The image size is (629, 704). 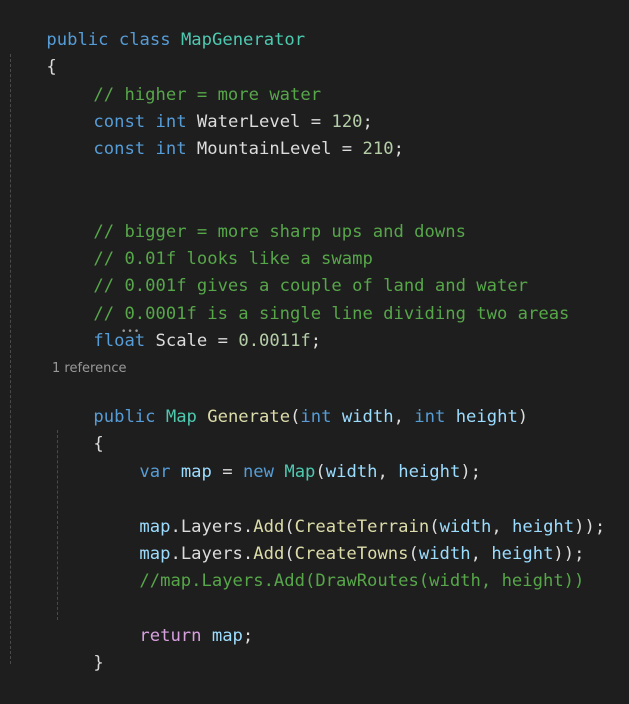 What do you see at coordinates (243, 40) in the screenshot?
I see `class-name: MapGenerator` at bounding box center [243, 40].